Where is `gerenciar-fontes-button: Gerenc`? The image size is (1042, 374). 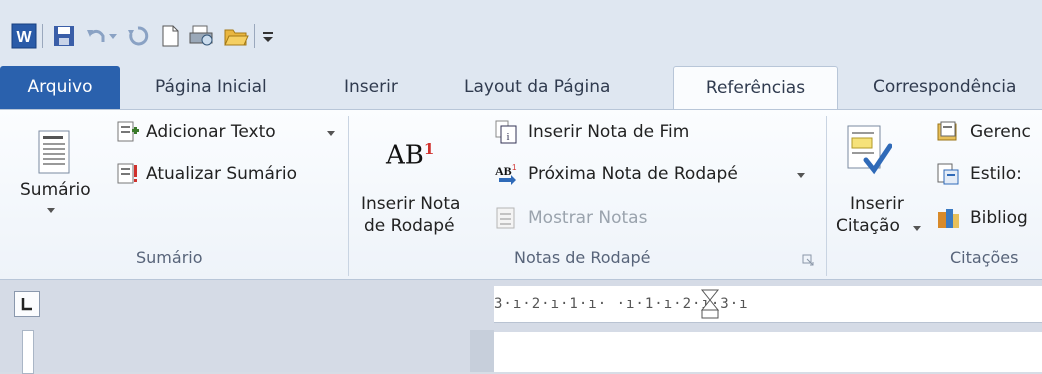
gerenciar-fontes-button: Gerenc is located at coordinates (989, 133).